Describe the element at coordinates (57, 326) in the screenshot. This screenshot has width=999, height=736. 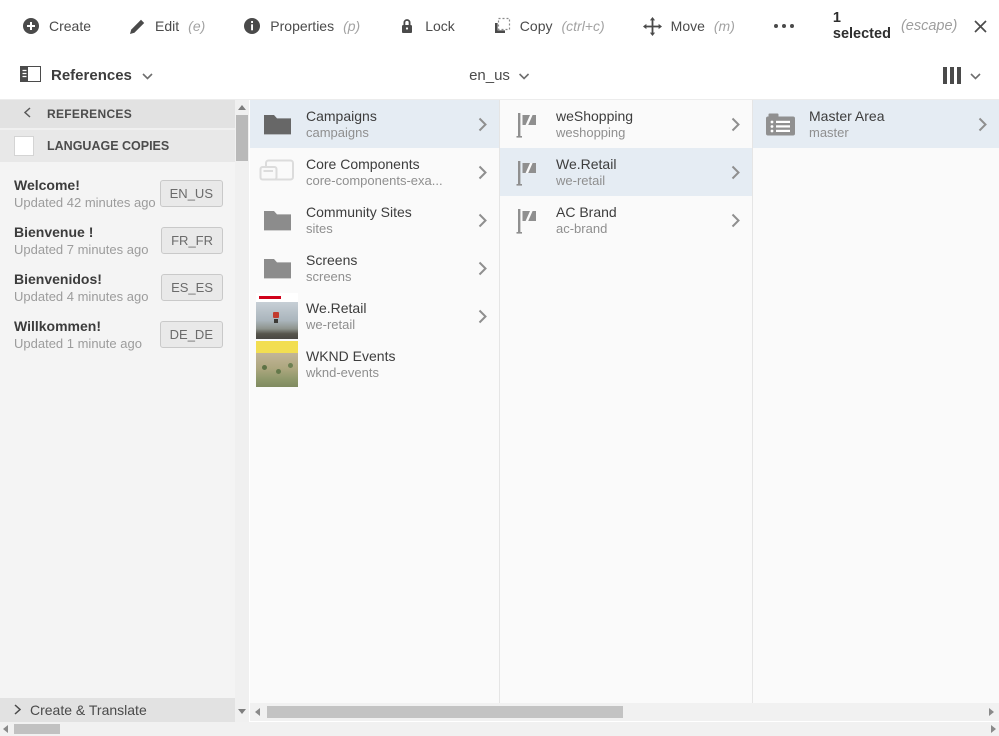
I see `language-copy-title: Willkommen!` at that location.